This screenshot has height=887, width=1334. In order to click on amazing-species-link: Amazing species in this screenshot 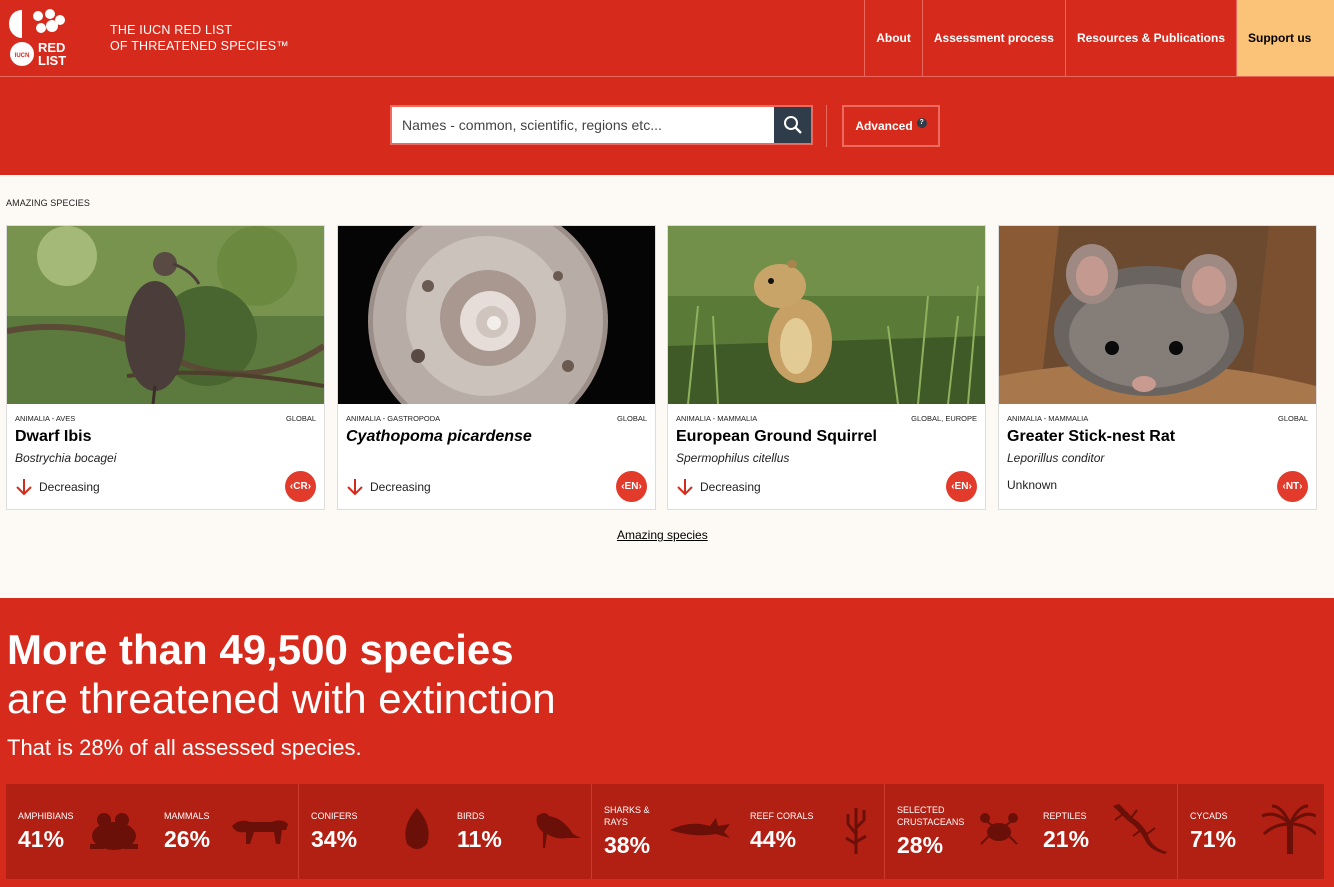, I will do `click(662, 535)`.